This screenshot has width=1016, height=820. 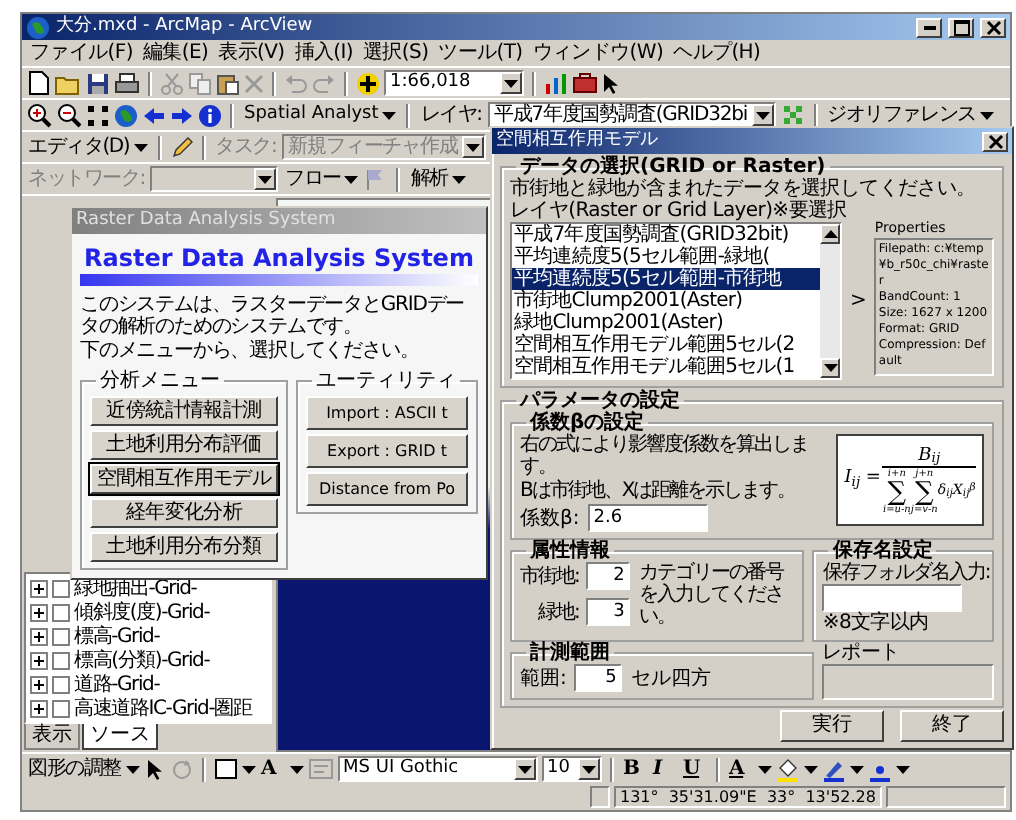 I want to click on menu-button: 土地利用分布評価, so click(x=184, y=445).